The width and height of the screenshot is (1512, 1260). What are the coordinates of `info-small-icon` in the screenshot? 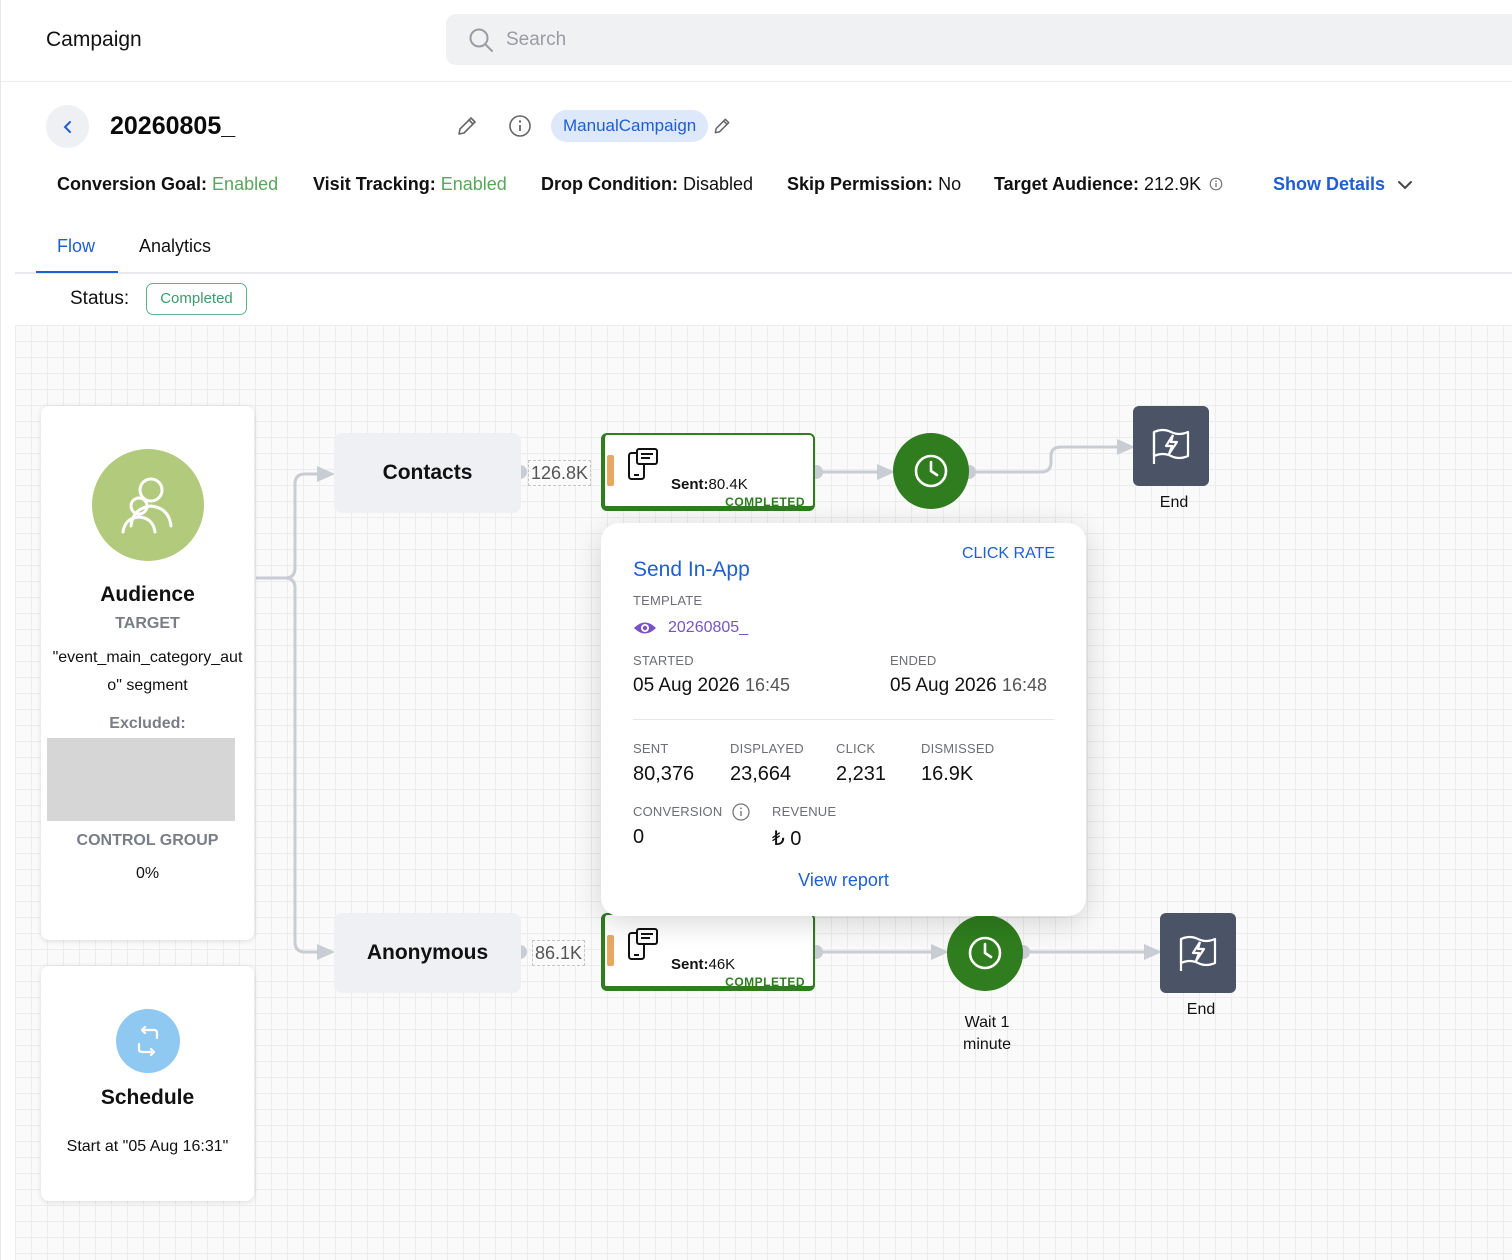 It's located at (1216, 184).